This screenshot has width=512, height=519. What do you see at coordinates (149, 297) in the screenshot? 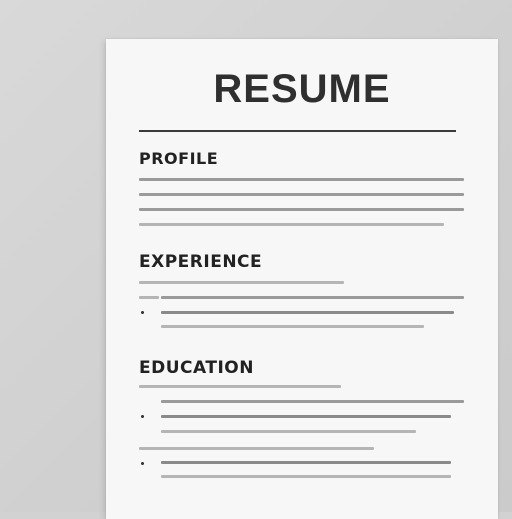
I see `experience-date-line` at bounding box center [149, 297].